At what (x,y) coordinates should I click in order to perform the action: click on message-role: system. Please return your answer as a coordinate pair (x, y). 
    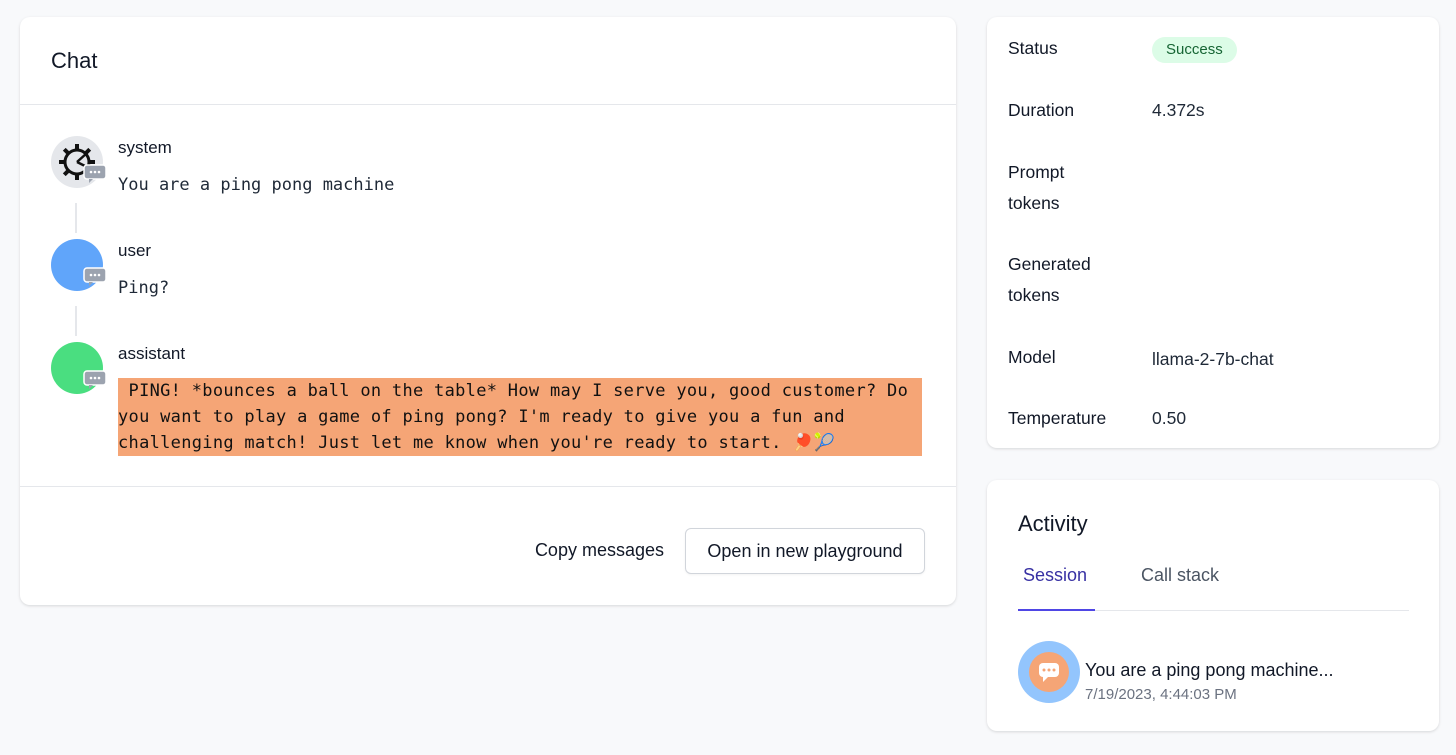
    Looking at the image, I should click on (145, 147).